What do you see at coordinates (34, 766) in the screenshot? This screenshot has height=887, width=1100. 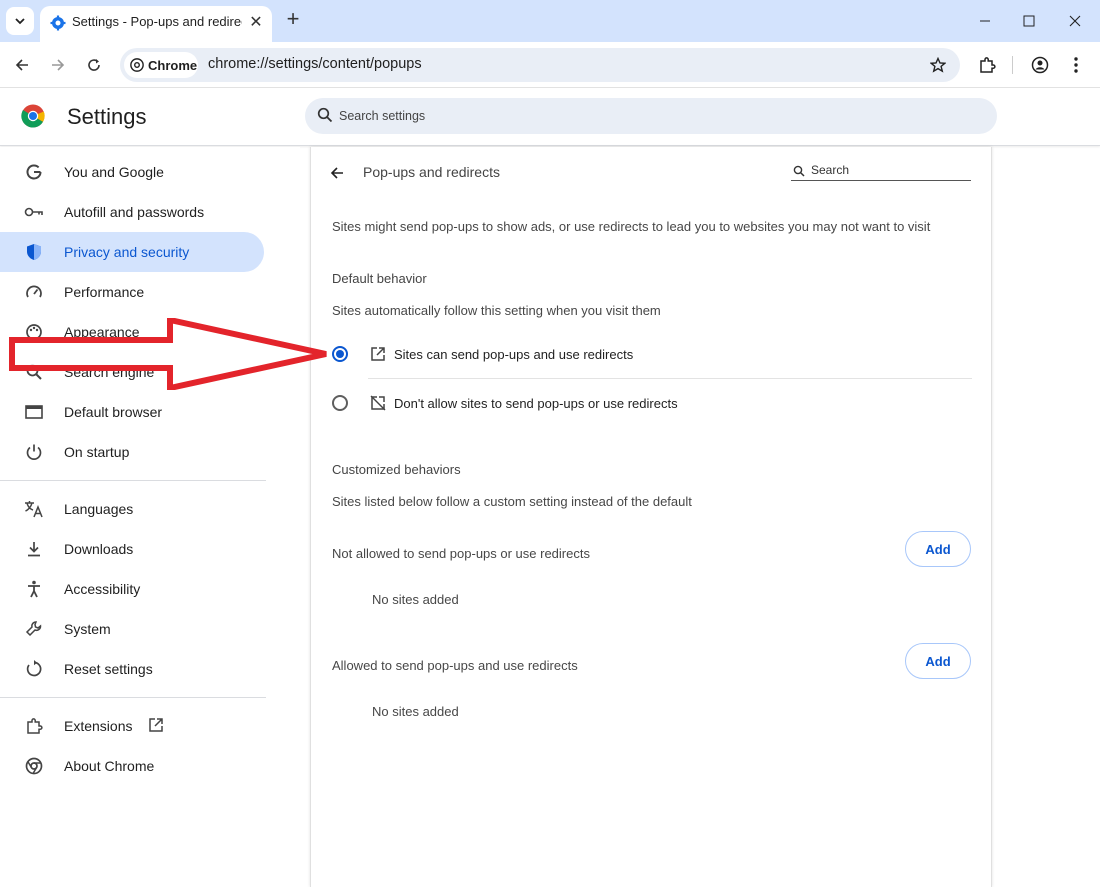 I see `chrome-icon` at bounding box center [34, 766].